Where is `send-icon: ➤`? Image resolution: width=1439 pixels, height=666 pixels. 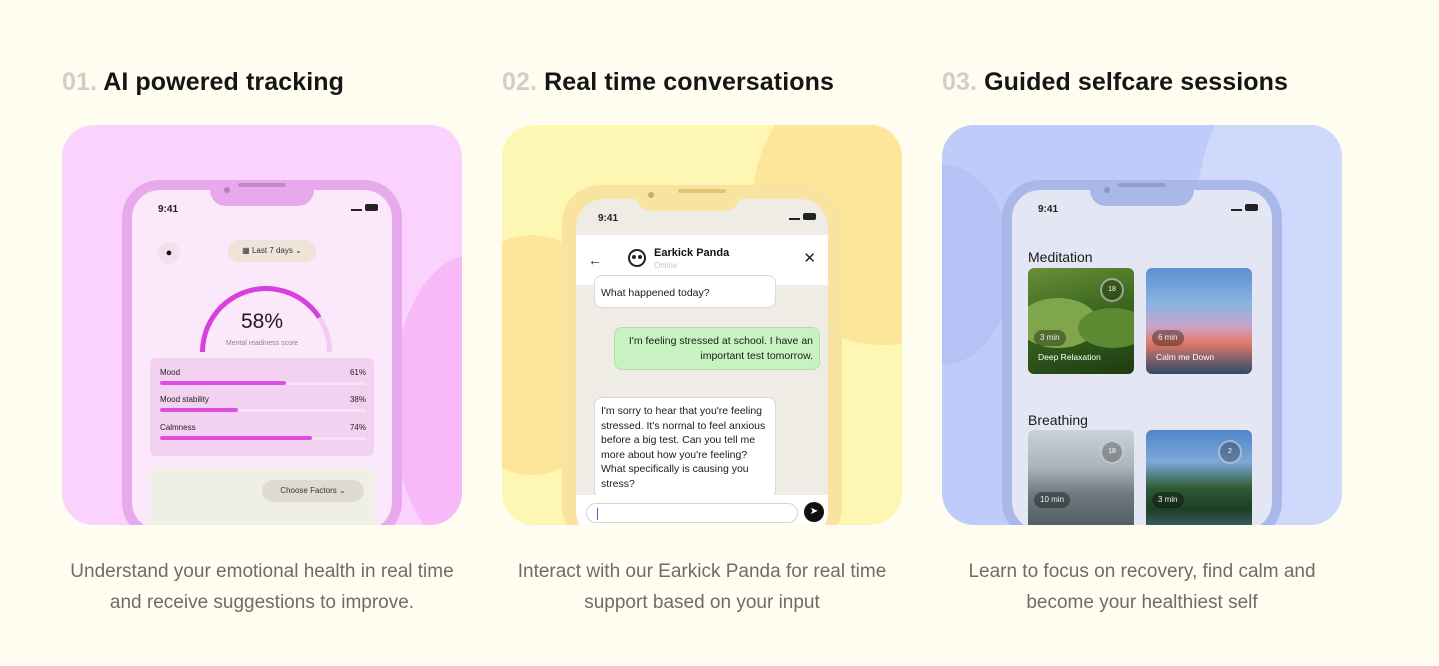
send-icon: ➤ is located at coordinates (814, 512).